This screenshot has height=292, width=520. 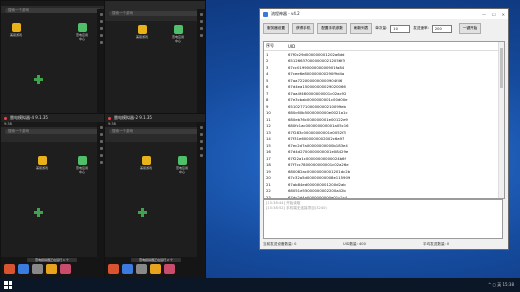 What do you see at coordinates (384, 132) in the screenshot?
I see `table-row: 13 67f283c00000000001e0052f3` at bounding box center [384, 132].